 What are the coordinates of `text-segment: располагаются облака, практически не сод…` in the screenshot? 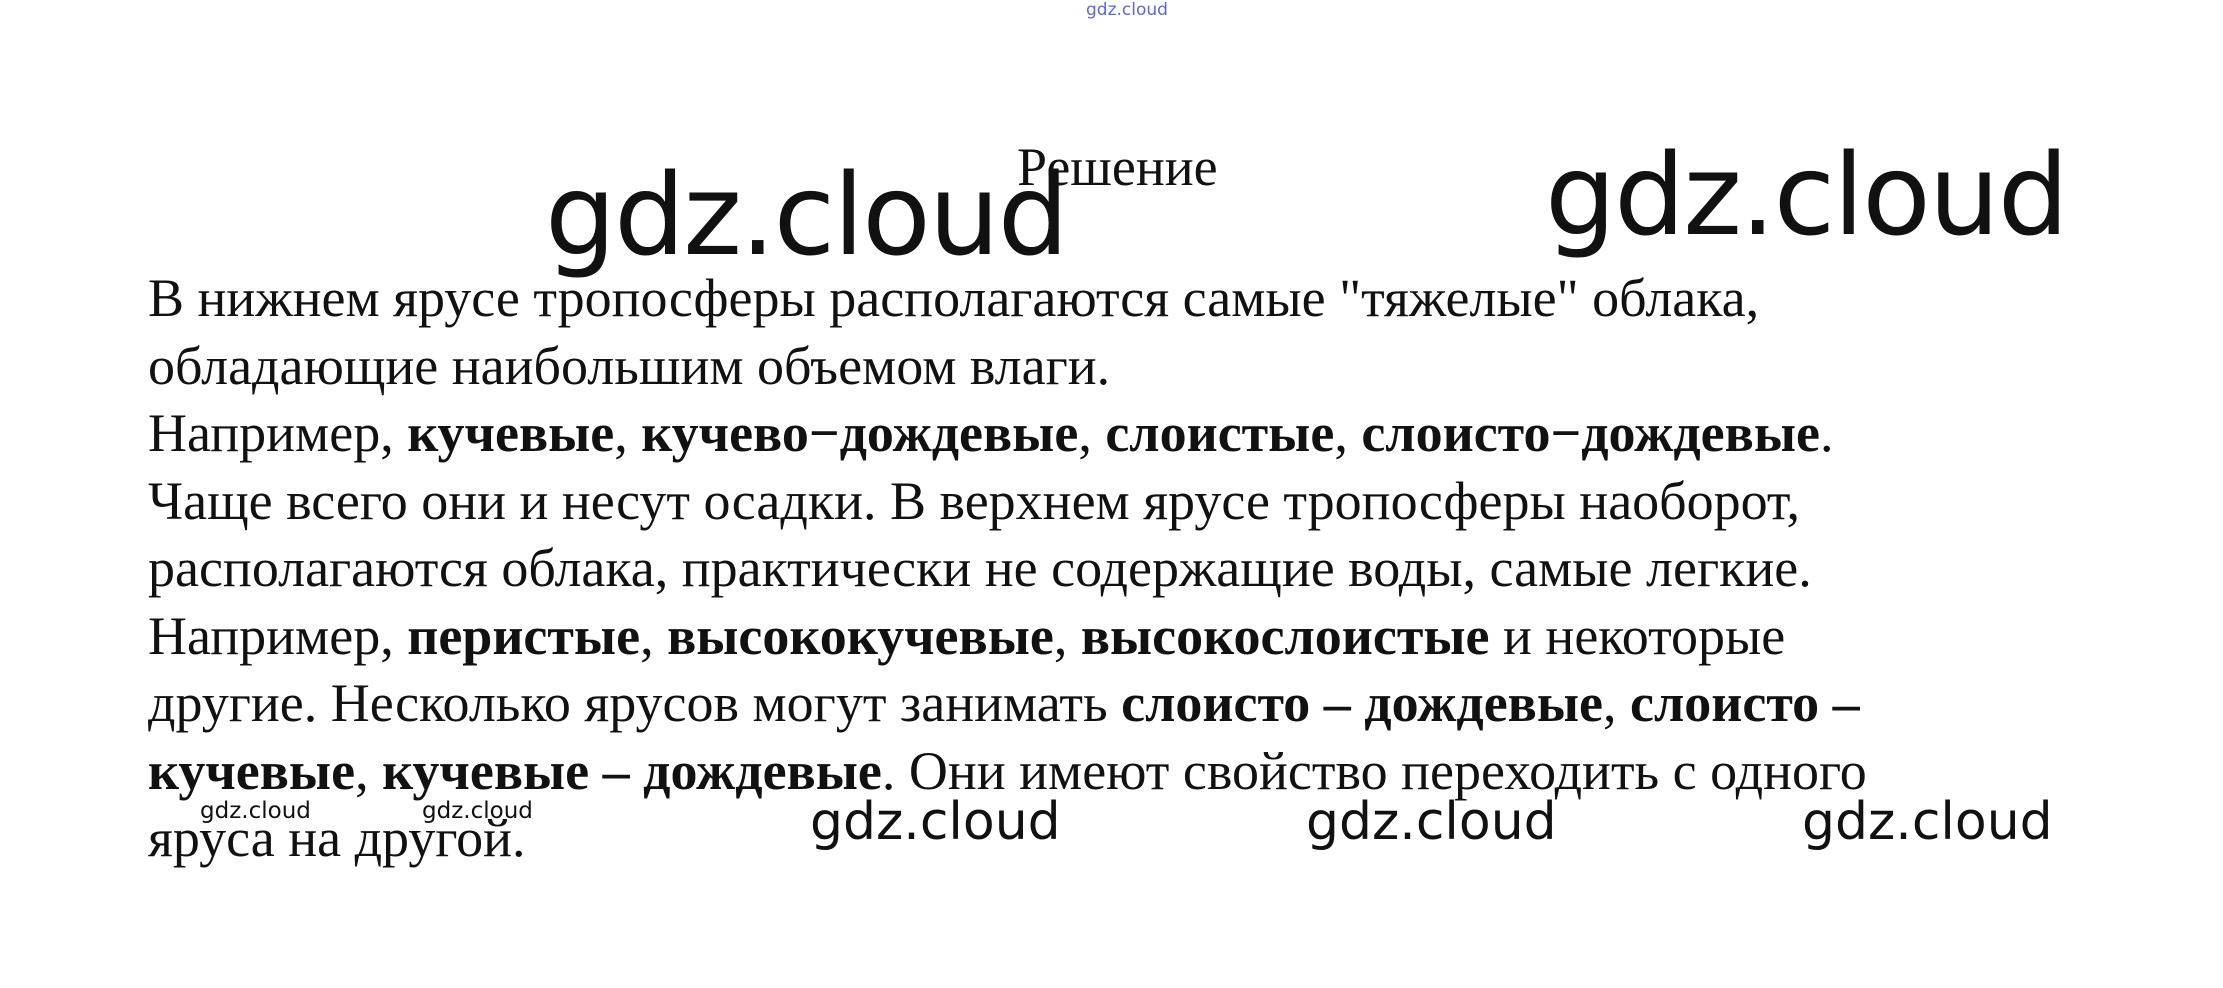 It's located at (980, 568).